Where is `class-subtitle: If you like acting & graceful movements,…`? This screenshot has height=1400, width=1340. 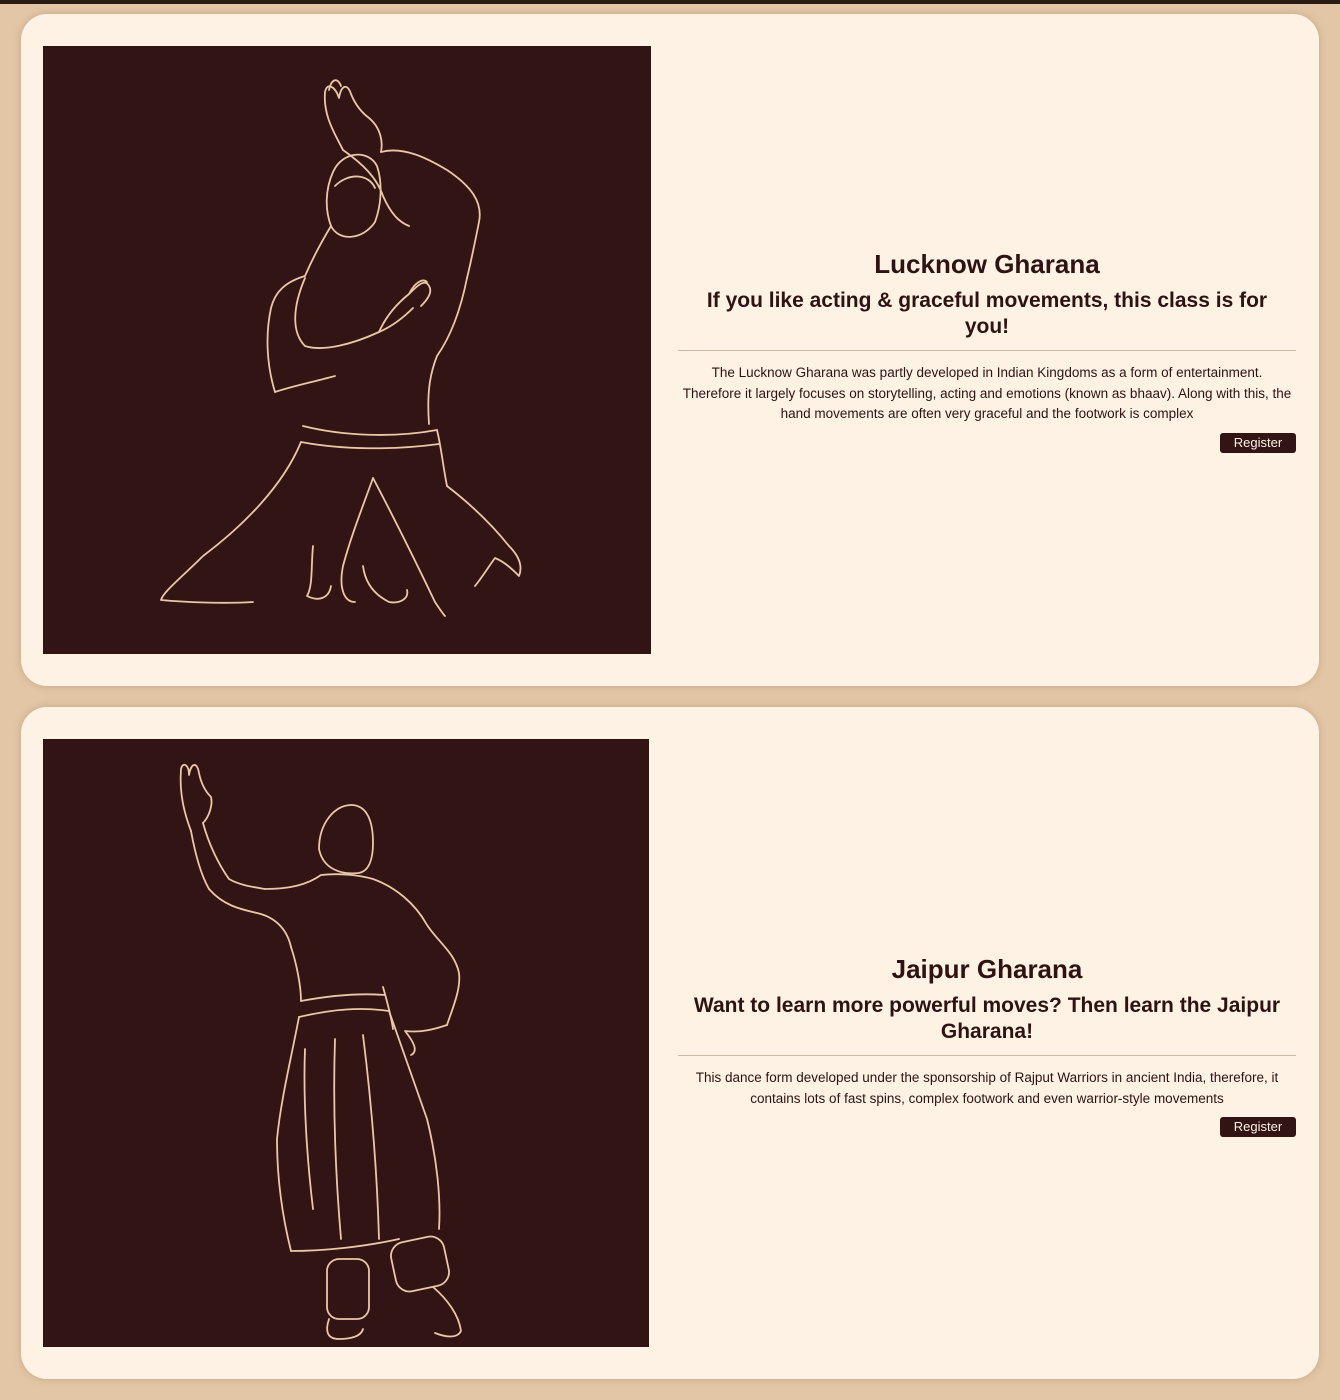 class-subtitle: If you like acting & graceful movements,… is located at coordinates (987, 313).